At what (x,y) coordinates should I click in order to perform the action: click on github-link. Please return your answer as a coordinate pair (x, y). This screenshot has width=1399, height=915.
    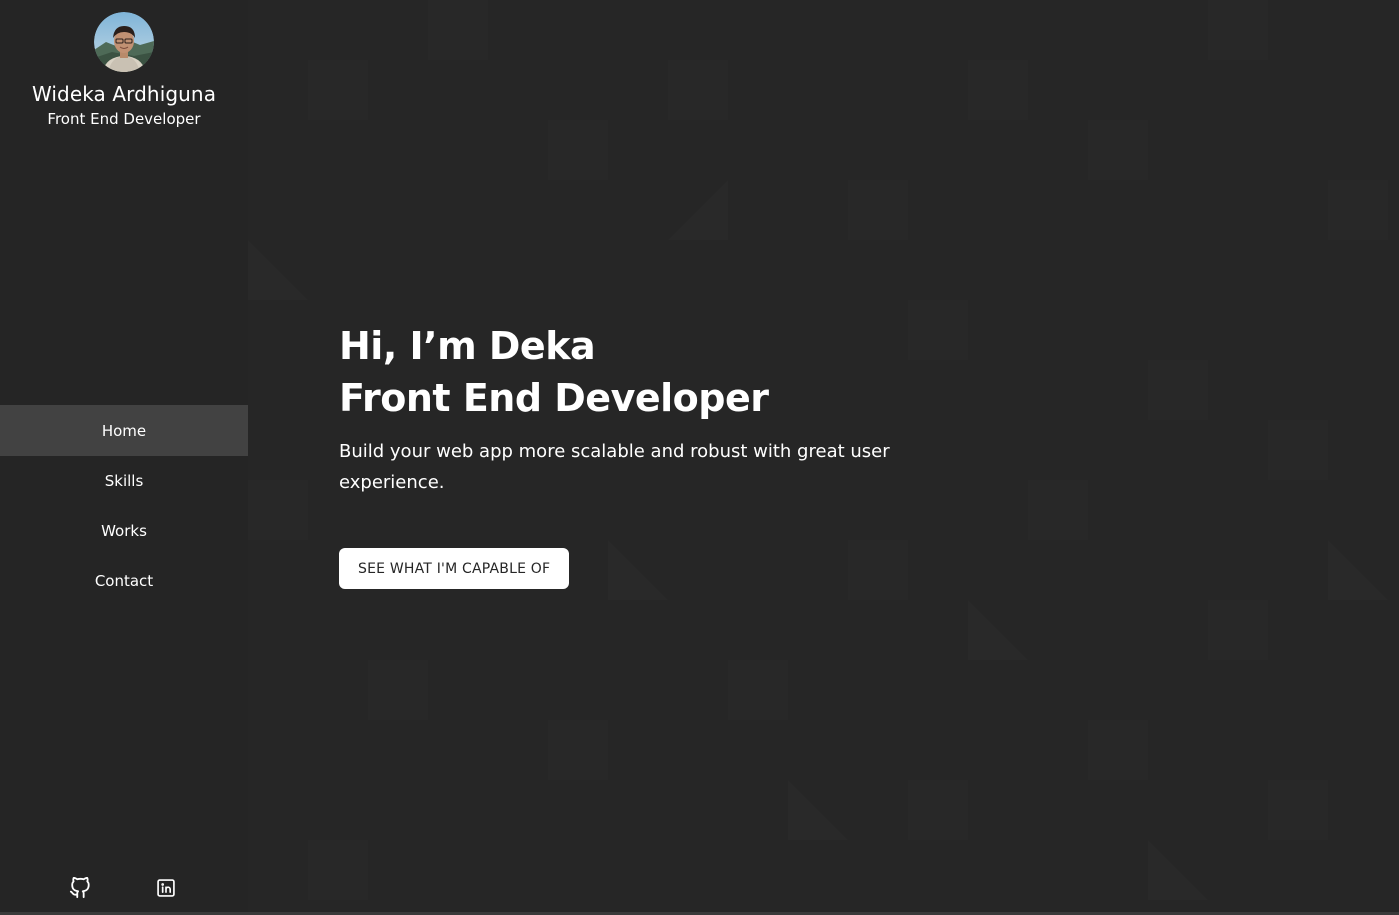
    Looking at the image, I should click on (80, 888).